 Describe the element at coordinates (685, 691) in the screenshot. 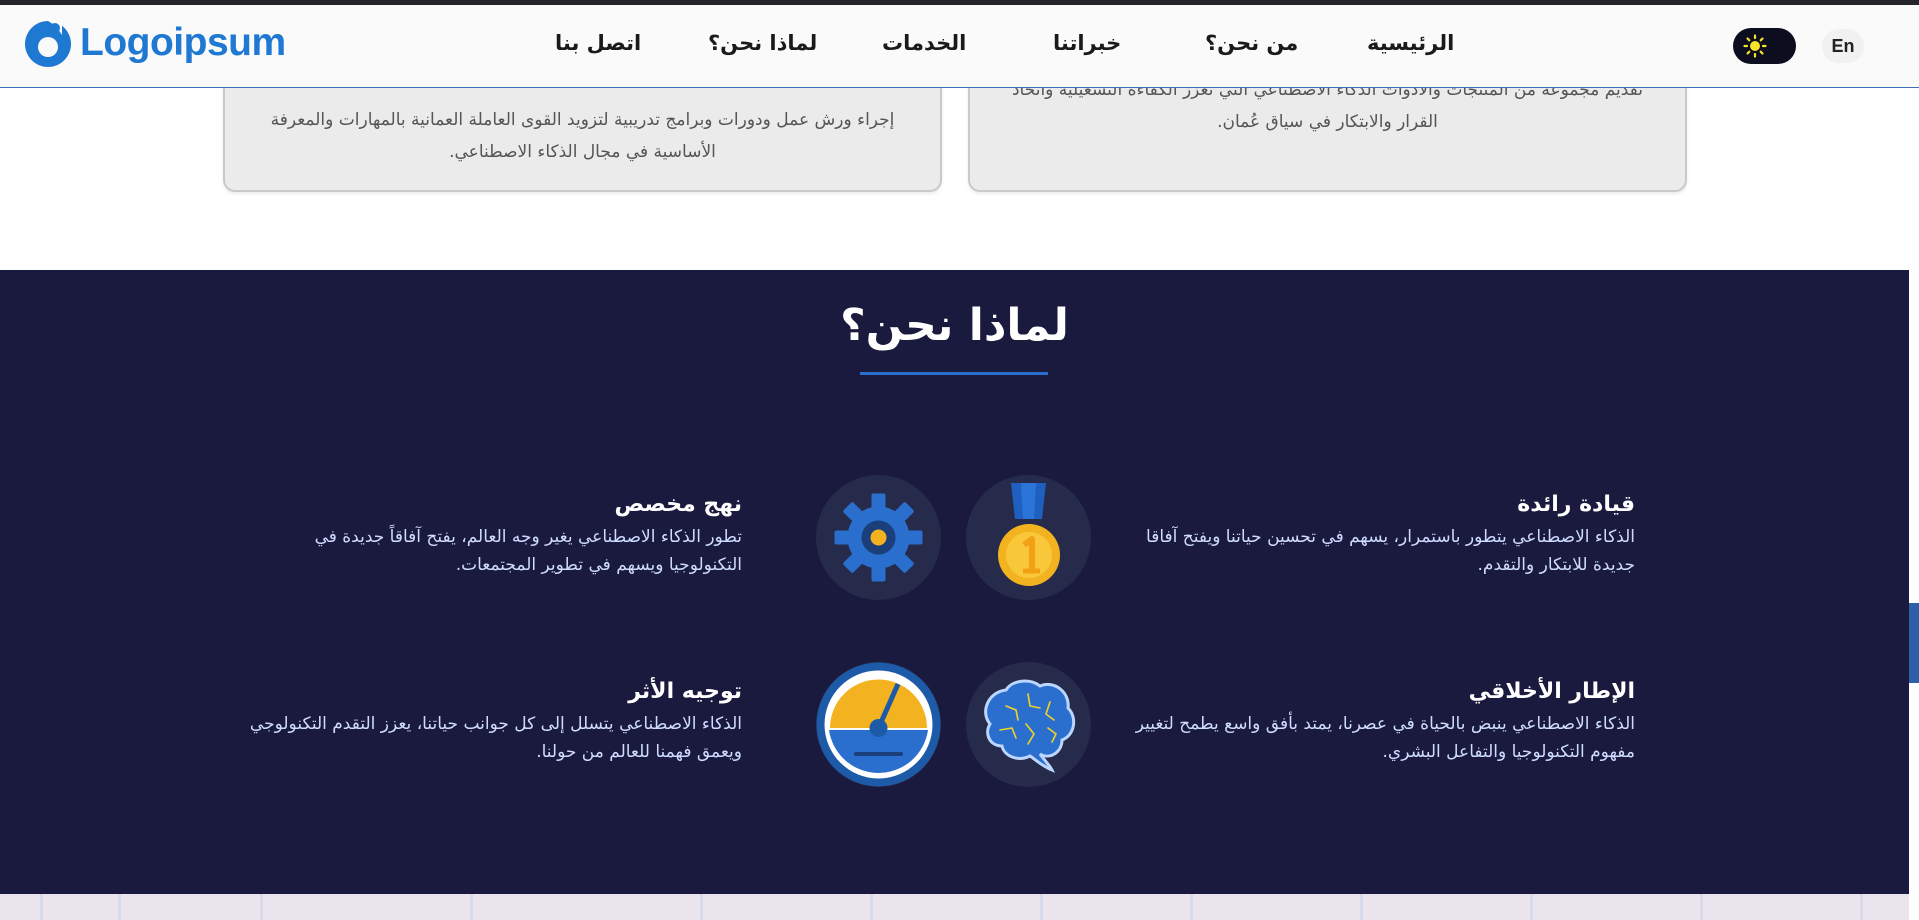

I see `feature-title: توجيه الأثر` at that location.